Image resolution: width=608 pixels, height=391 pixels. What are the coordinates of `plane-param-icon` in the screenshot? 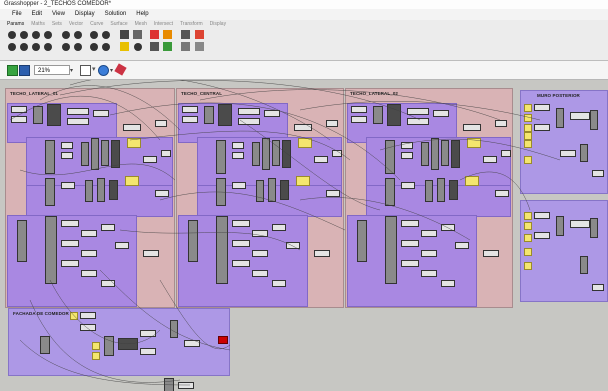 It's located at (94, 35).